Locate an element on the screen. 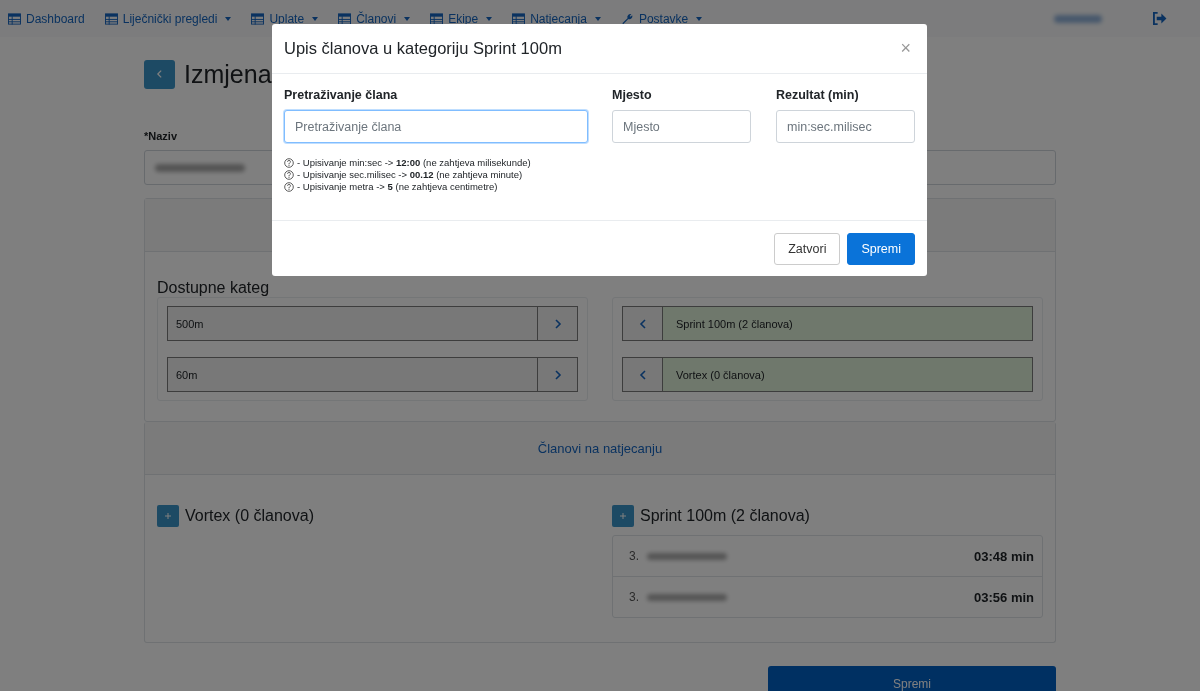 The width and height of the screenshot is (1200, 691). result-time: 03:56 min is located at coordinates (1004, 597).